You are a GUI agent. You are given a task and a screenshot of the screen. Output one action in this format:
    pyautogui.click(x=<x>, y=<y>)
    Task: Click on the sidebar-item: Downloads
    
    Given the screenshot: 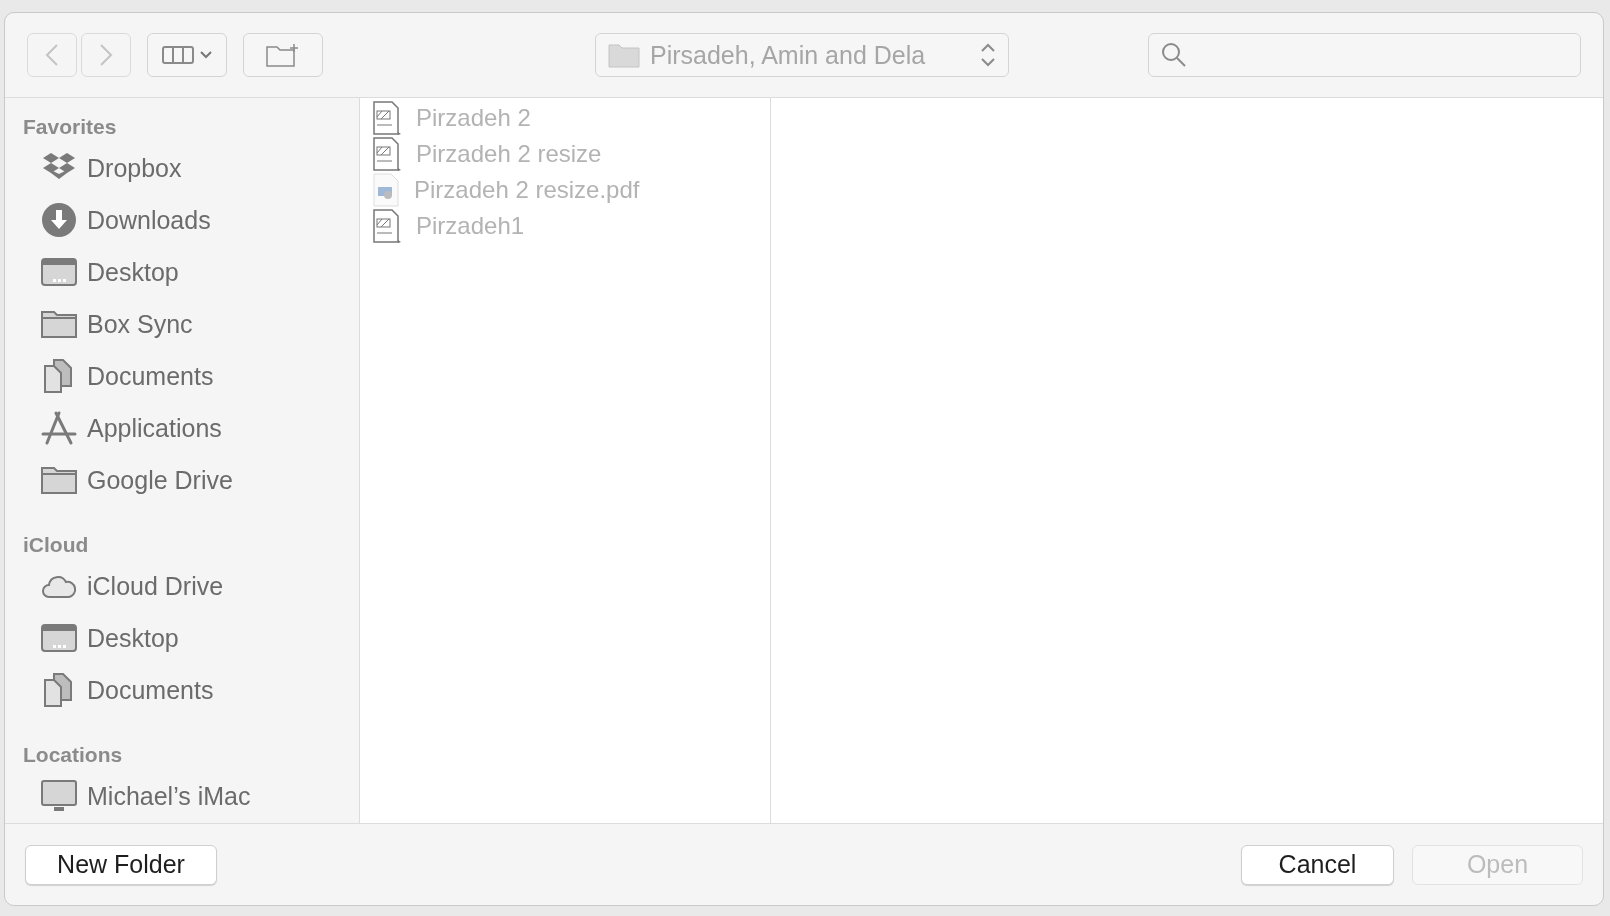 What is the action you would take?
    pyautogui.click(x=149, y=220)
    